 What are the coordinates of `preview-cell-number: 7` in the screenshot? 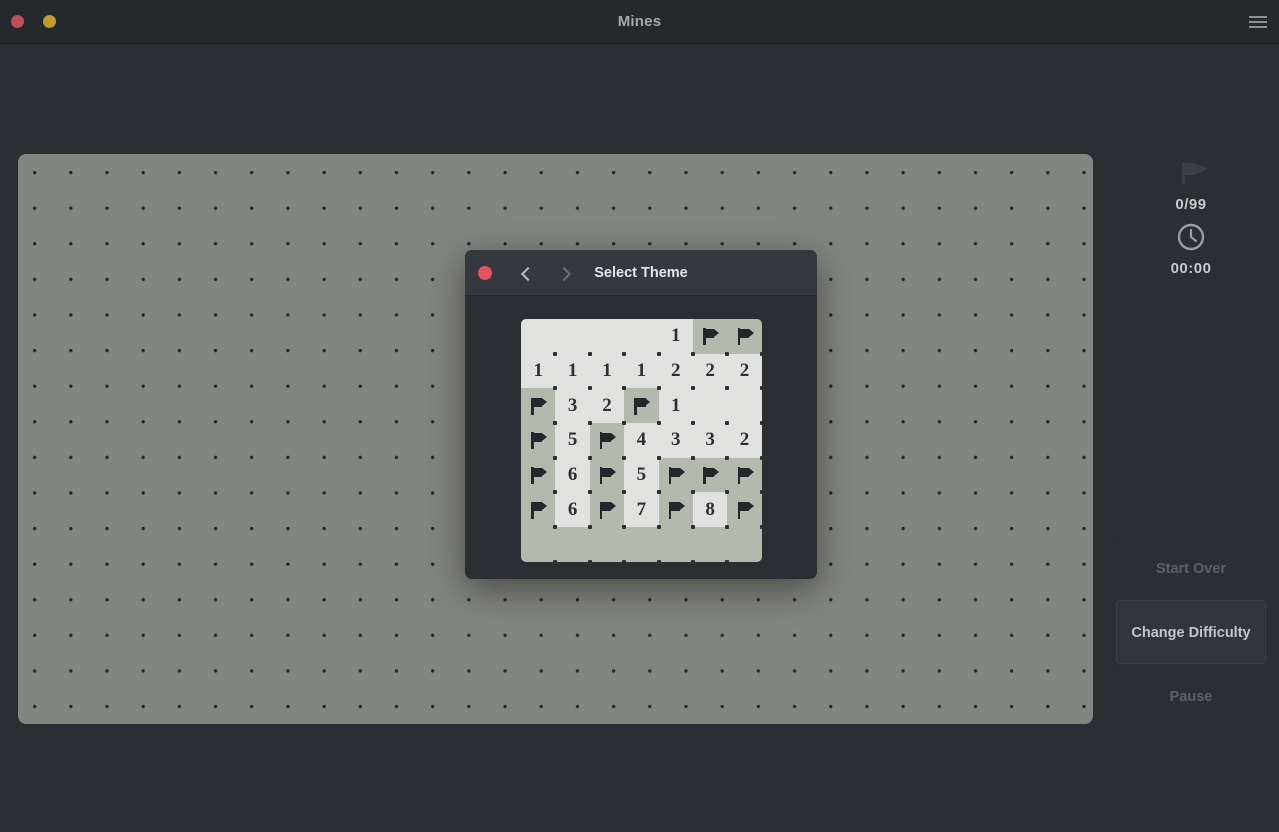 It's located at (642, 510).